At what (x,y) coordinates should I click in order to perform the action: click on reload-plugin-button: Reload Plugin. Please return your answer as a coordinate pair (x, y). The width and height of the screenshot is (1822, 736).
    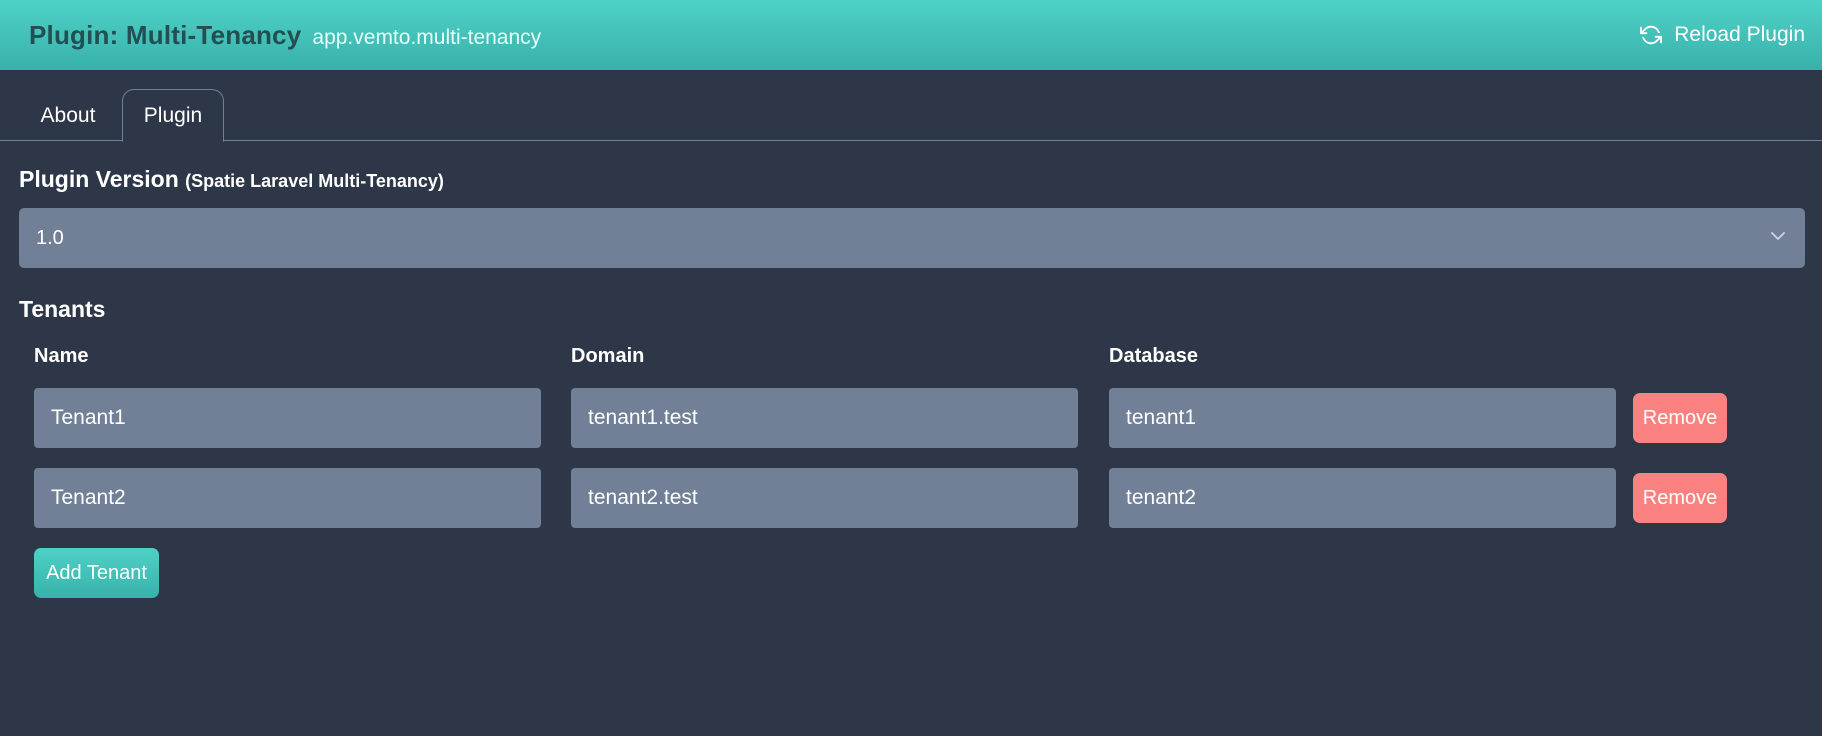
    Looking at the image, I should click on (1722, 35).